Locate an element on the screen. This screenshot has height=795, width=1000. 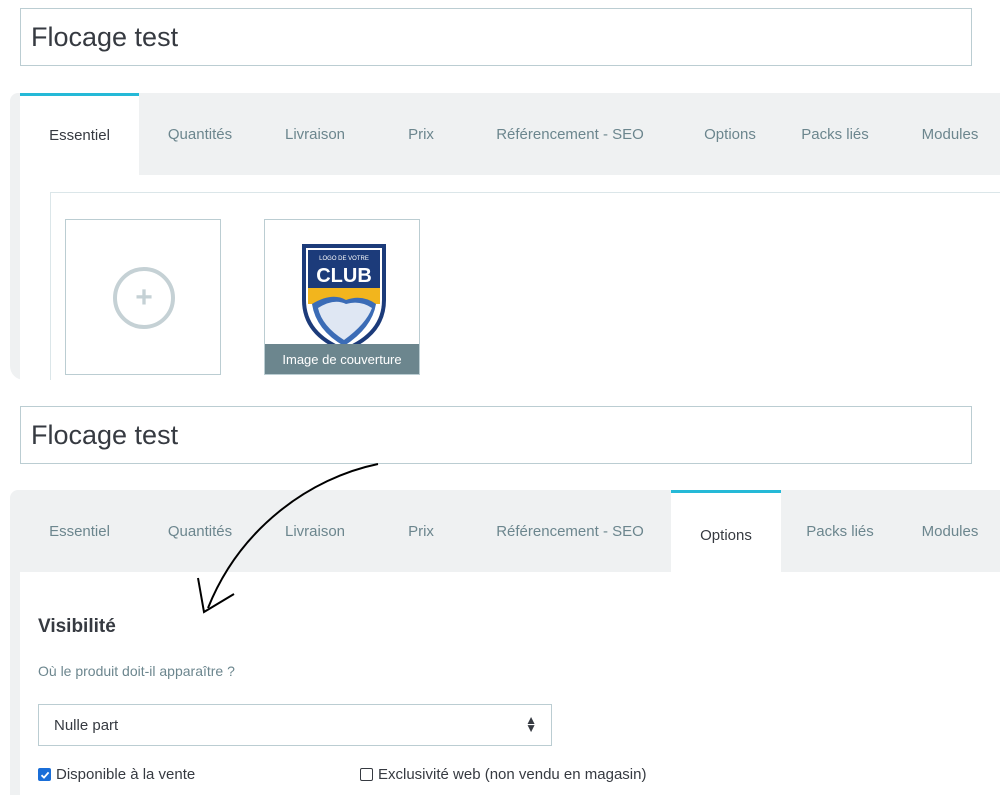
visibility-select: Nulle part ▲ ▼ is located at coordinates (295, 725).